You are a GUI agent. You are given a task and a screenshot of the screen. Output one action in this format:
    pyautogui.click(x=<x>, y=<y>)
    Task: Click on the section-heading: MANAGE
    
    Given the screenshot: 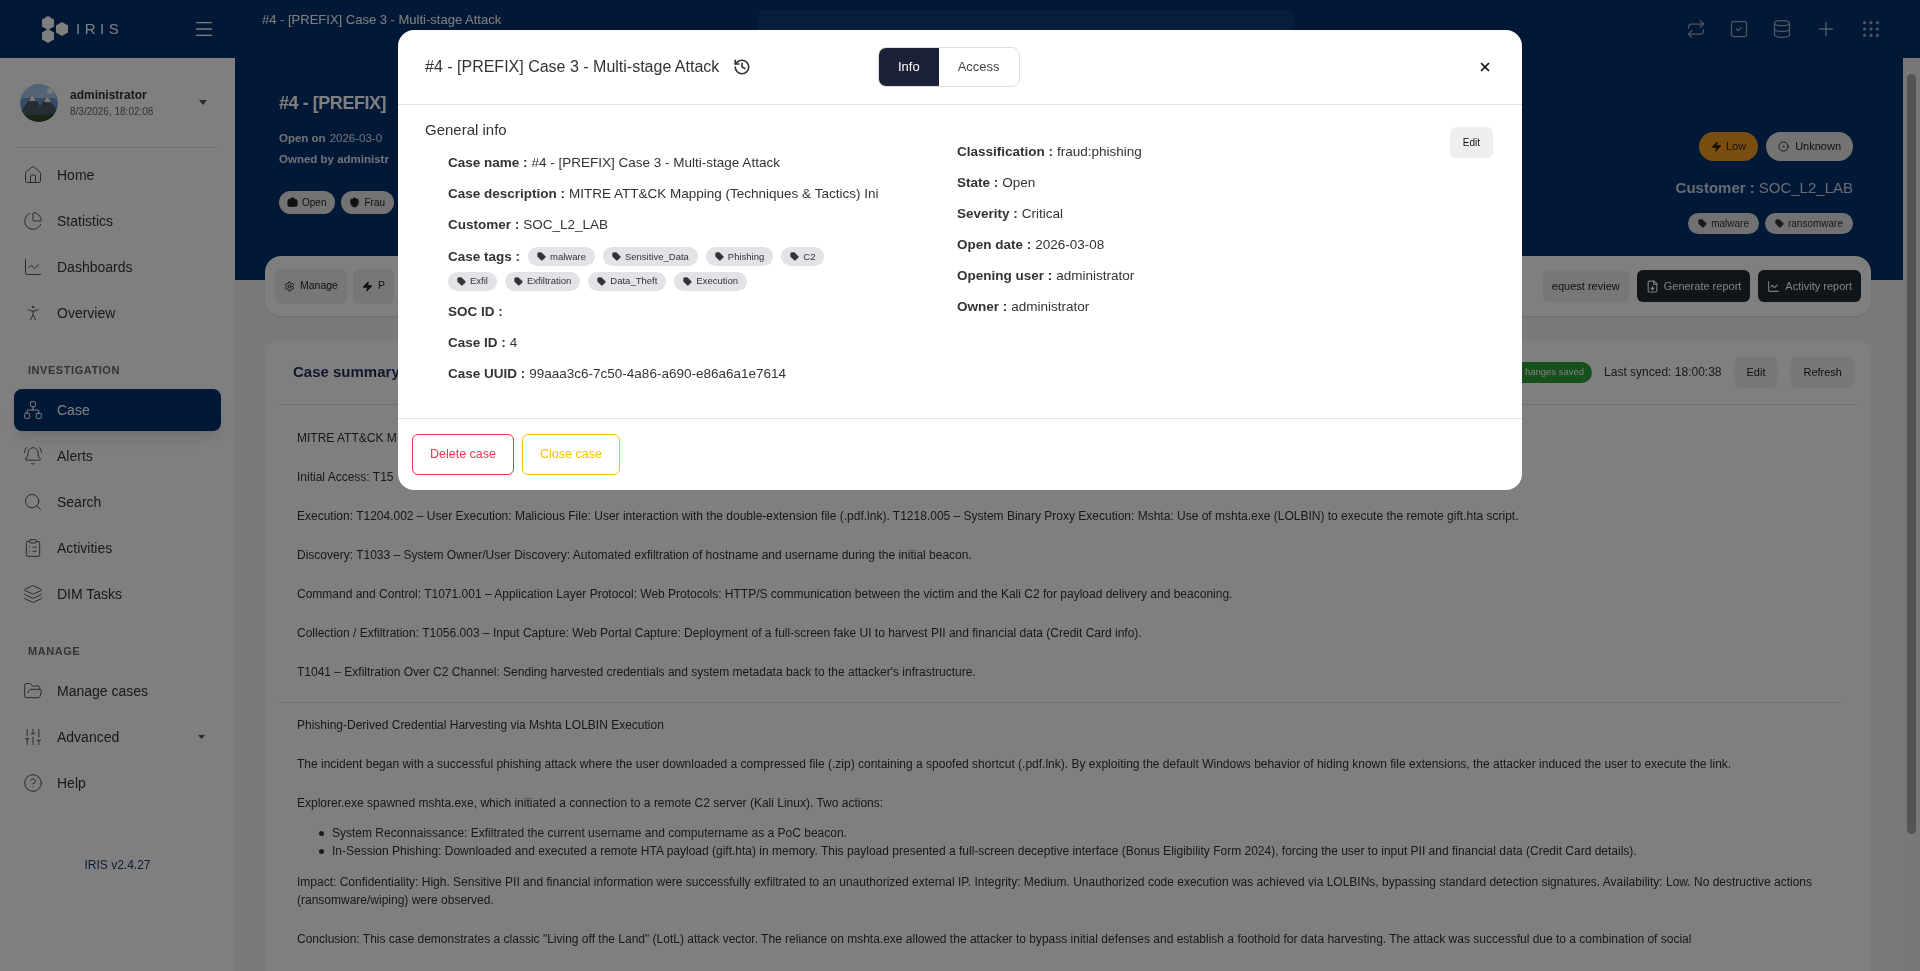 What is the action you would take?
    pyautogui.click(x=54, y=651)
    